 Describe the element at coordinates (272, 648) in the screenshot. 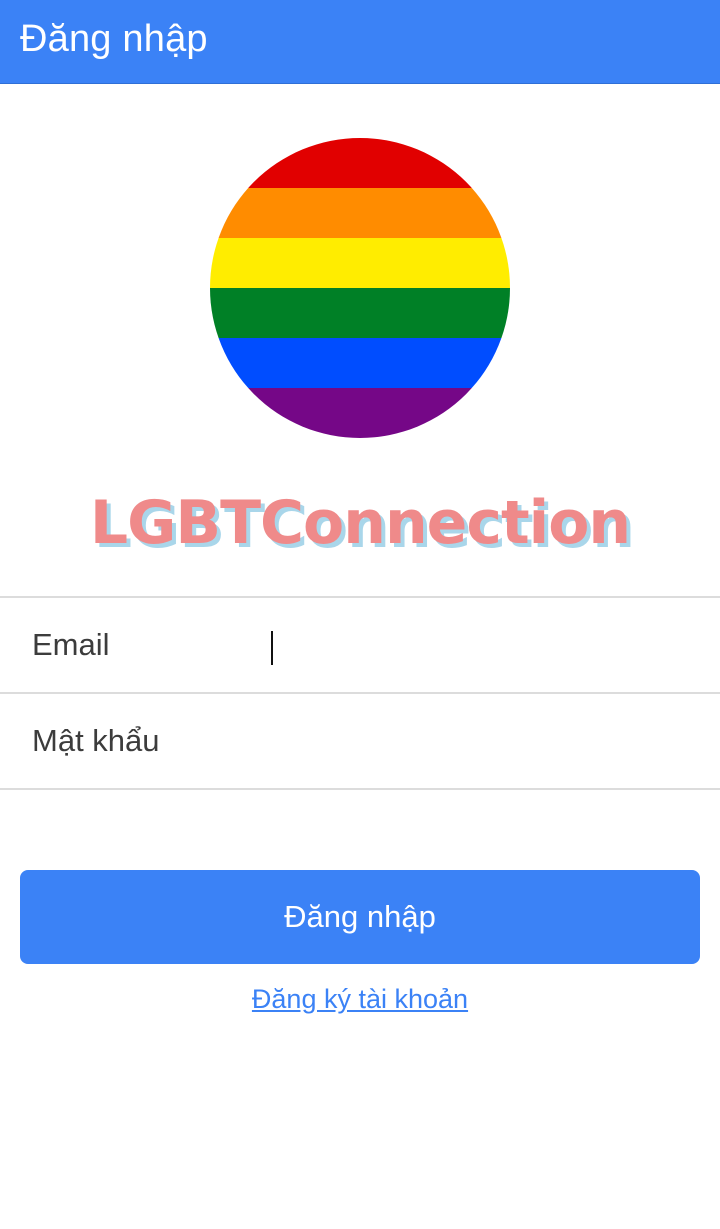

I see `text-caret` at that location.